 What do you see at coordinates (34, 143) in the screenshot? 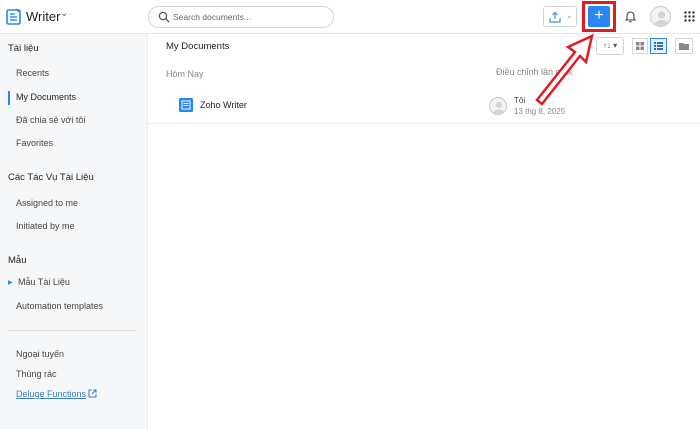
I see `sidebar-item-favorites: Favorites` at bounding box center [34, 143].